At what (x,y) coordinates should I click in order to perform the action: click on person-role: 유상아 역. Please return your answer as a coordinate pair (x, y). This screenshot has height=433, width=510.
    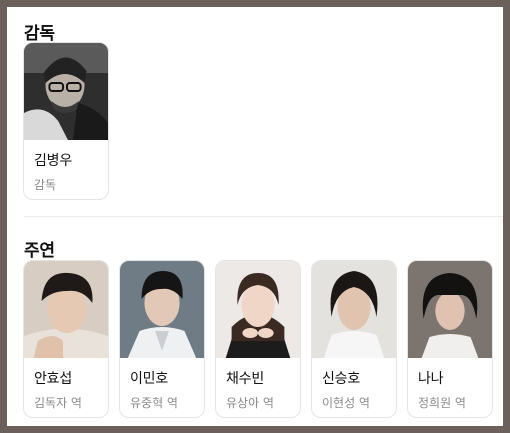
    Looking at the image, I should click on (250, 403).